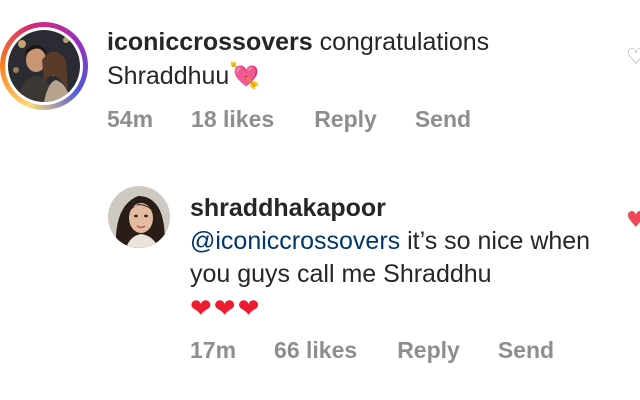  I want to click on avatar-shraddhakapoor, so click(139, 217).